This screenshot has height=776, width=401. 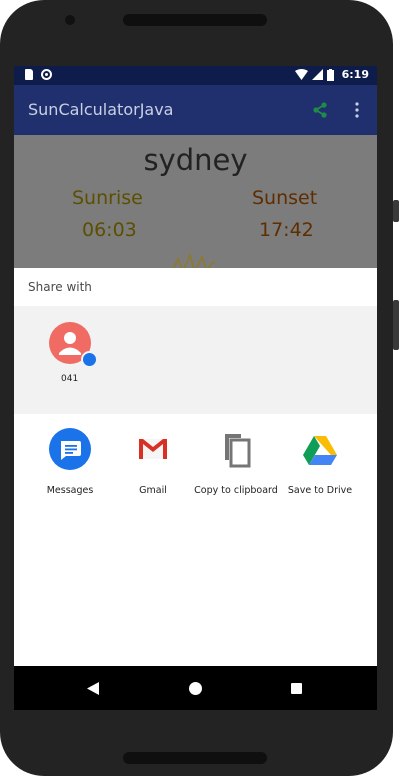 What do you see at coordinates (320, 490) in the screenshot?
I see `save-to-drive-label: Save to Drive` at bounding box center [320, 490].